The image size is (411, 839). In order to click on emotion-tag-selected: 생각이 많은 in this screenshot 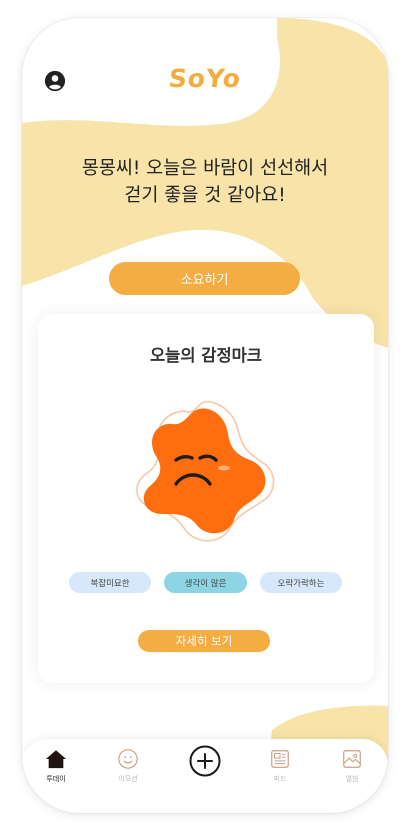, I will do `click(205, 582)`.